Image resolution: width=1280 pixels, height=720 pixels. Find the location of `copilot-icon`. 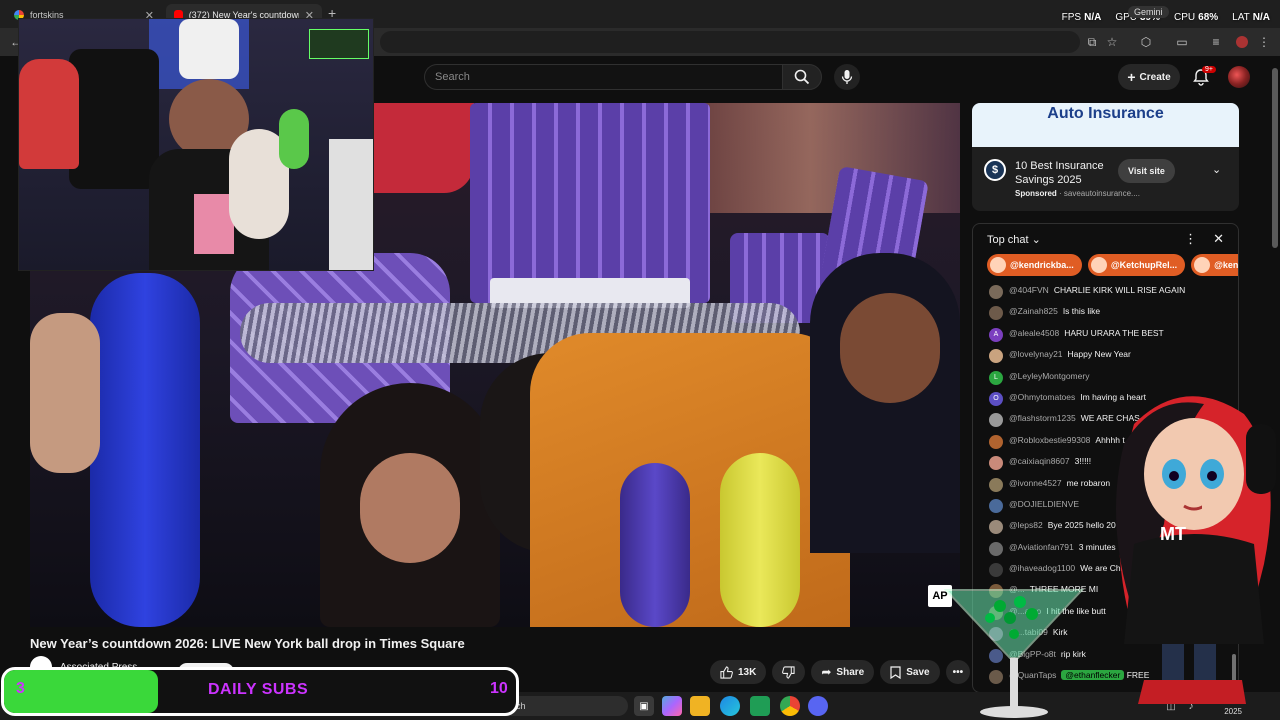

copilot-icon is located at coordinates (672, 706).